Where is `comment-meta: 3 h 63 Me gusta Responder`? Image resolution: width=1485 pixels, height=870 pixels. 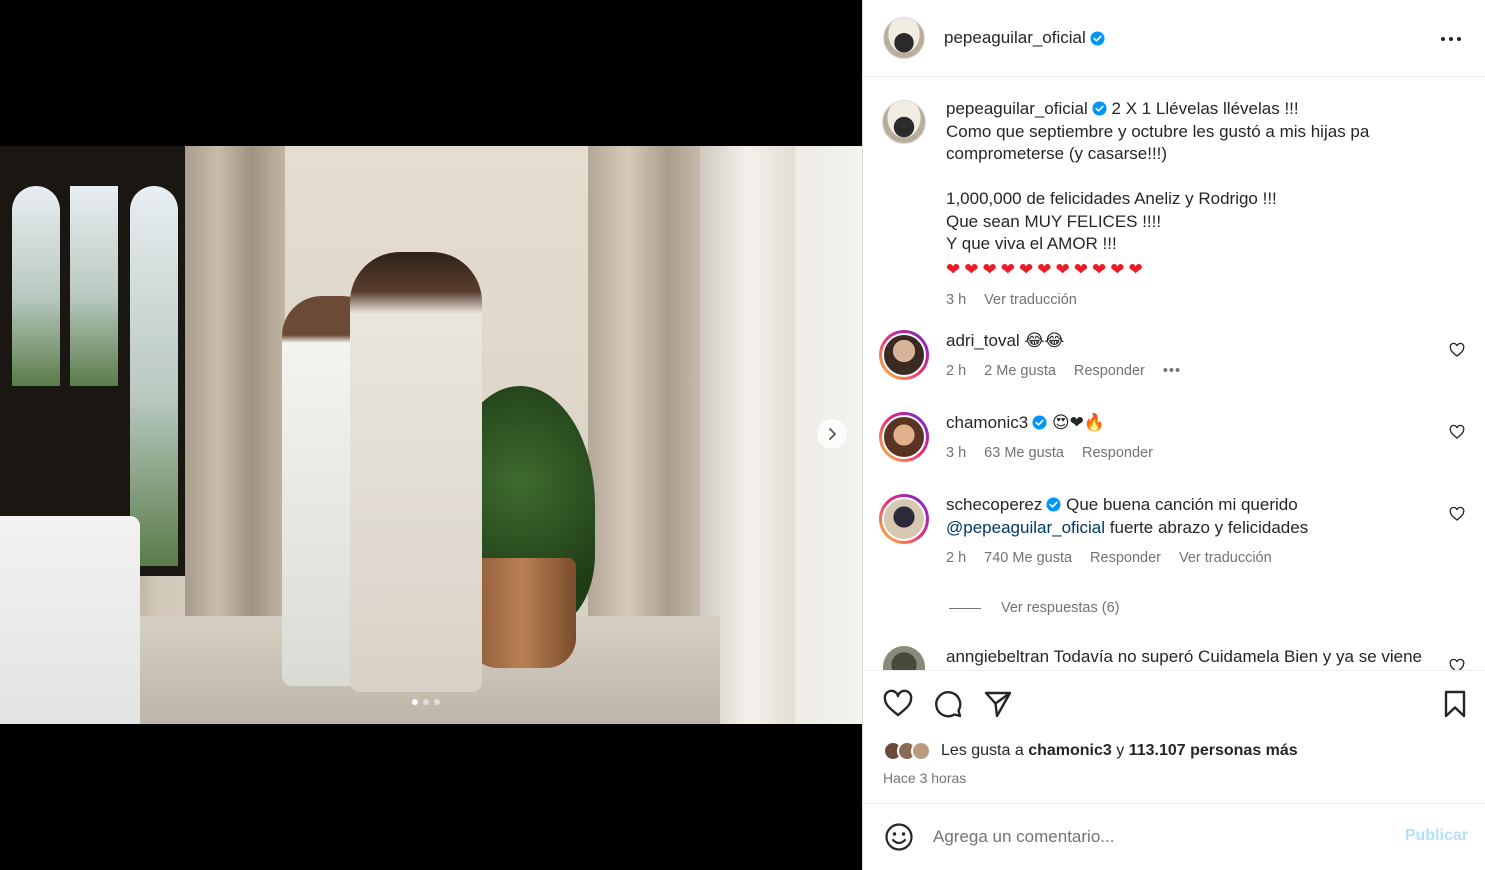 comment-meta: 3 h 63 Me gusta Responder is located at coordinates (1191, 453).